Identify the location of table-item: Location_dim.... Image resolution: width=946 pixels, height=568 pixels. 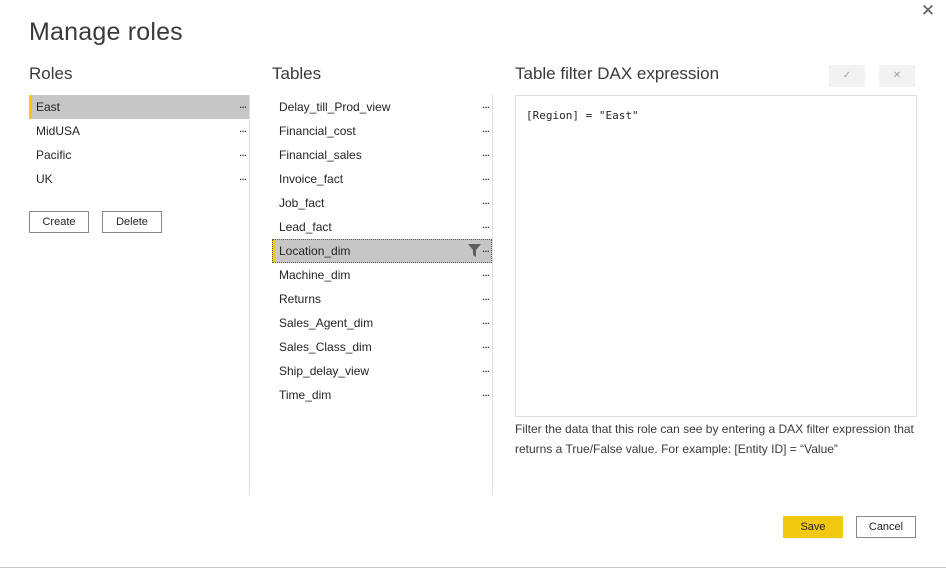
(382, 251).